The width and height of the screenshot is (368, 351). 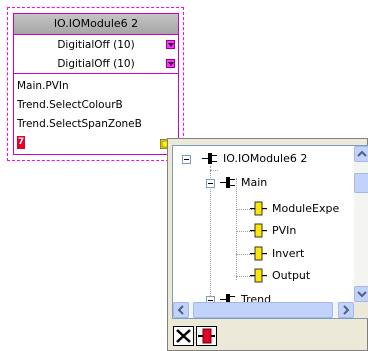 I want to click on scroll-down-button, so click(x=361, y=294).